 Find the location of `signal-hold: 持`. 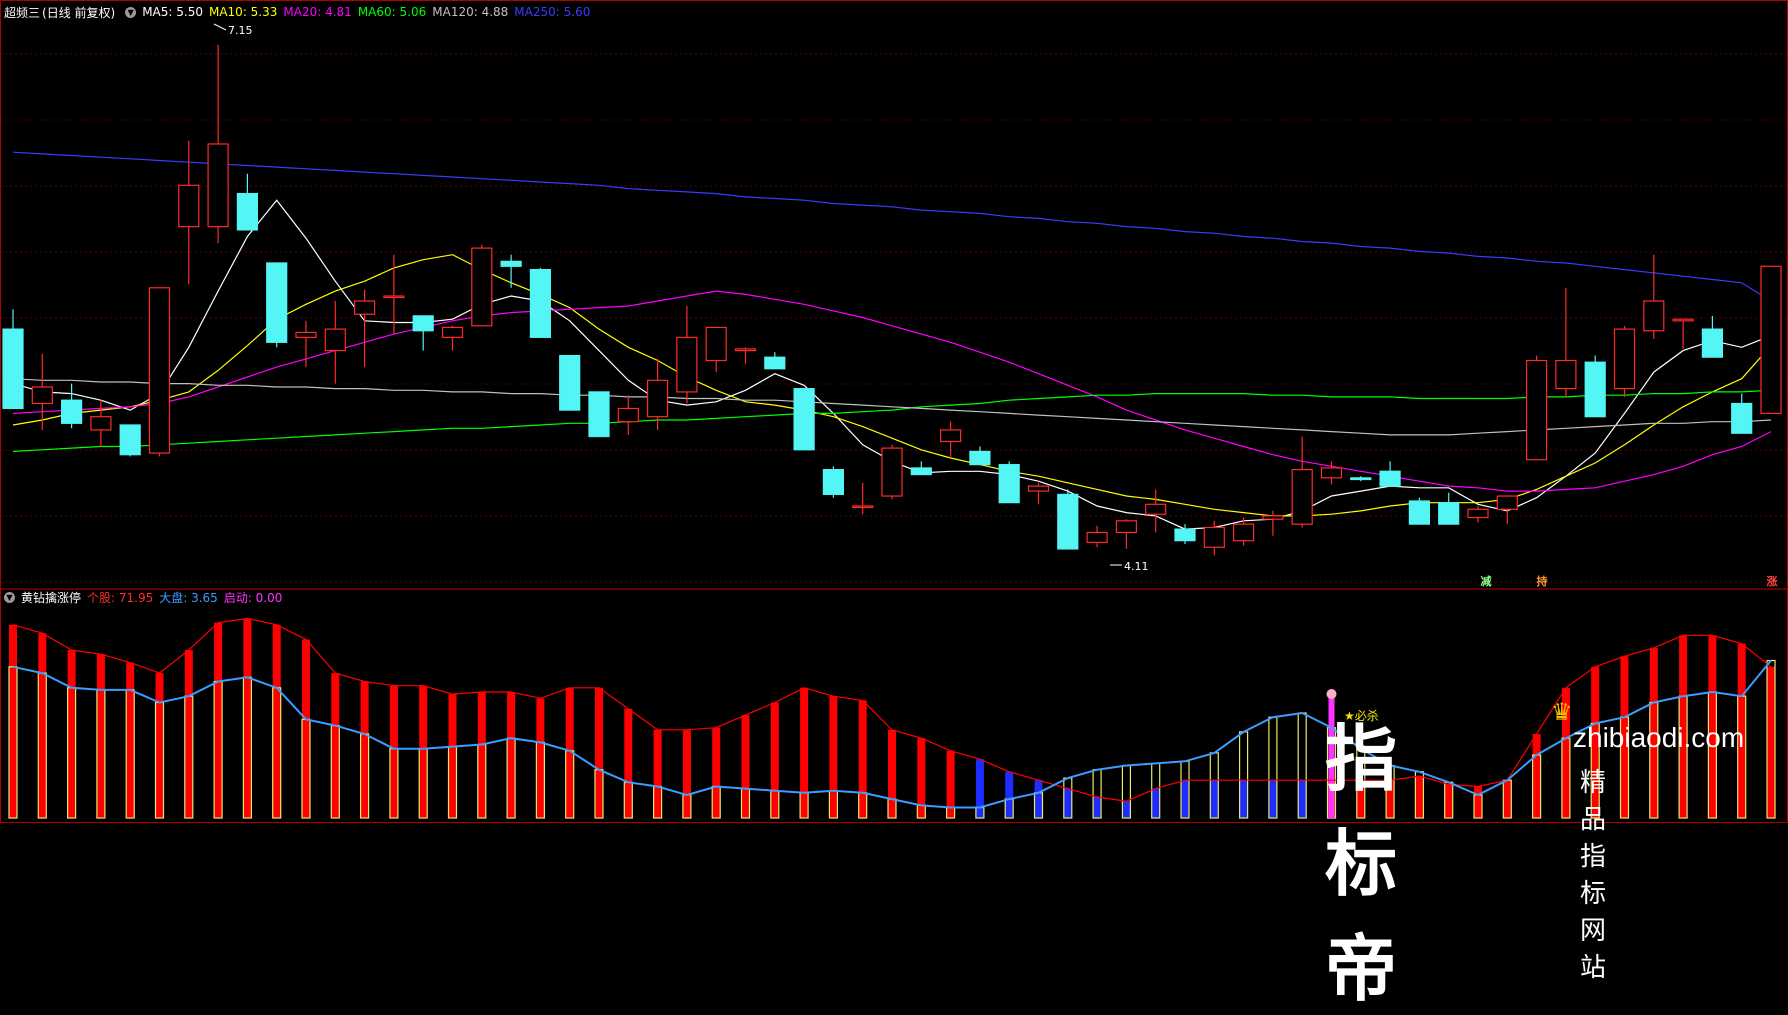

signal-hold: 持 is located at coordinates (1542, 581).